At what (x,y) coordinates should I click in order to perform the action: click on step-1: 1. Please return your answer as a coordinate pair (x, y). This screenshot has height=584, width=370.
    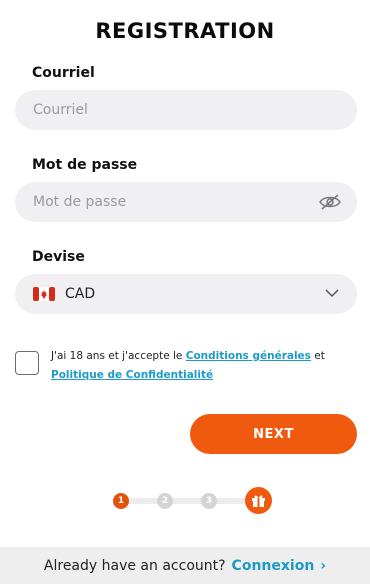
    Looking at the image, I should click on (121, 501).